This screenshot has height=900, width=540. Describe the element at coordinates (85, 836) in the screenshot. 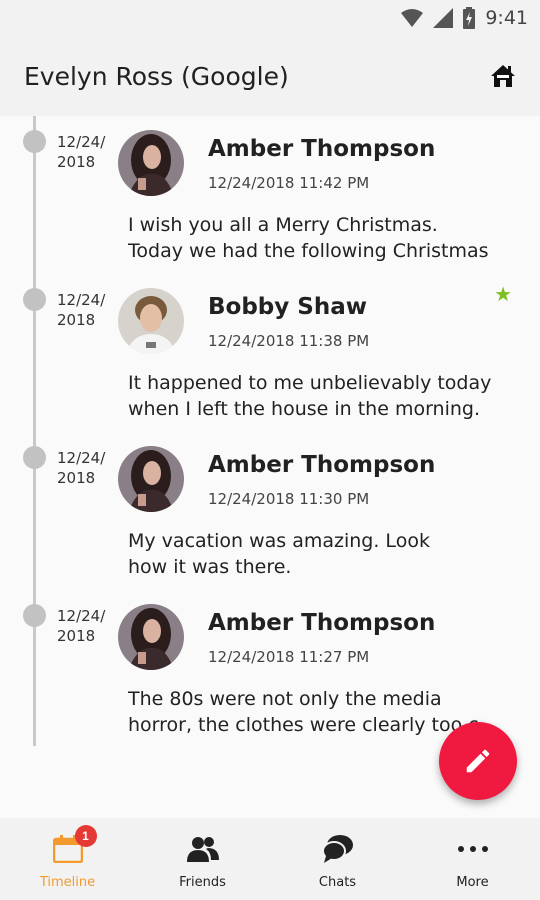

I see `notification-badge: 1` at that location.